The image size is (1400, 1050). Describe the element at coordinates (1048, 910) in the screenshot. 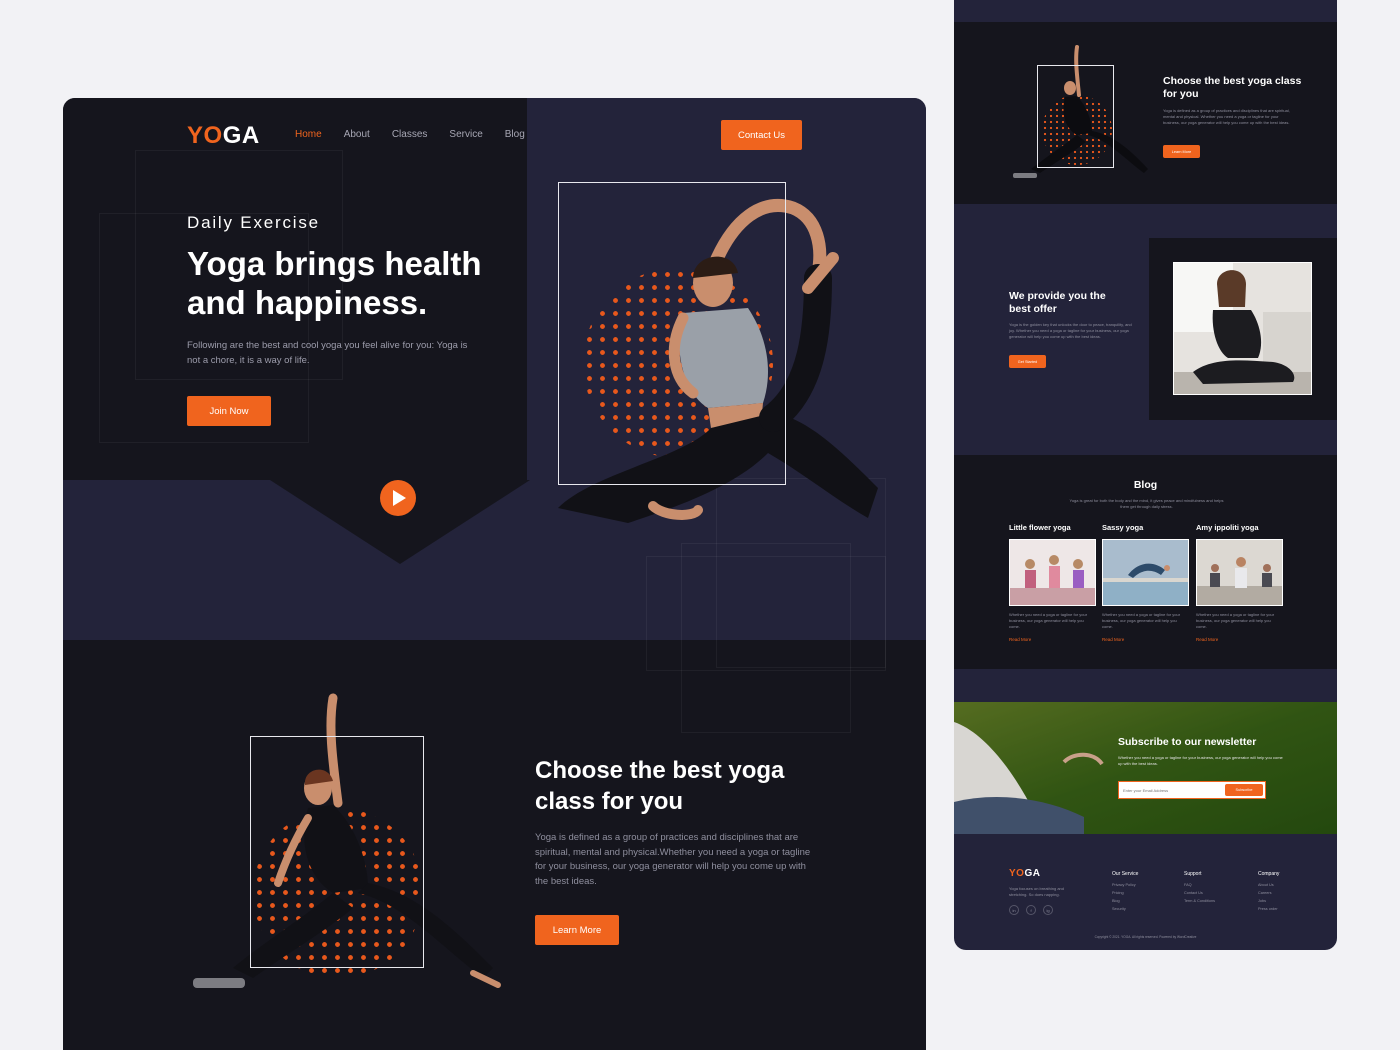

I see `instagram-icon: ig` at that location.